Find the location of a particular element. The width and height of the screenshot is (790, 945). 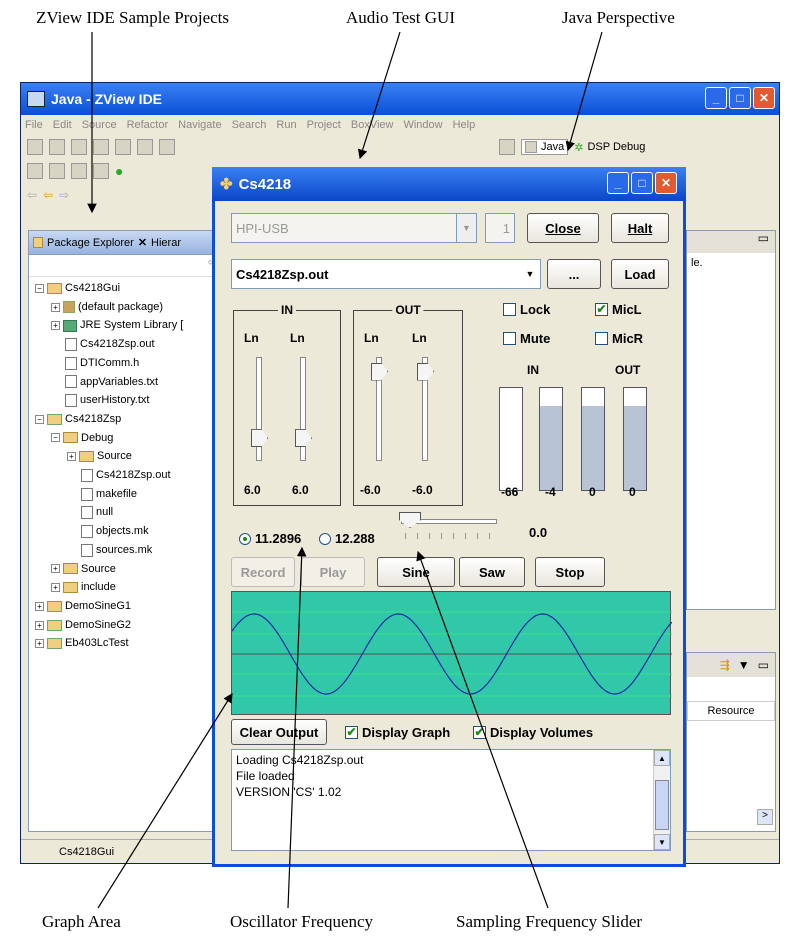

print-icon is located at coordinates (79, 147).